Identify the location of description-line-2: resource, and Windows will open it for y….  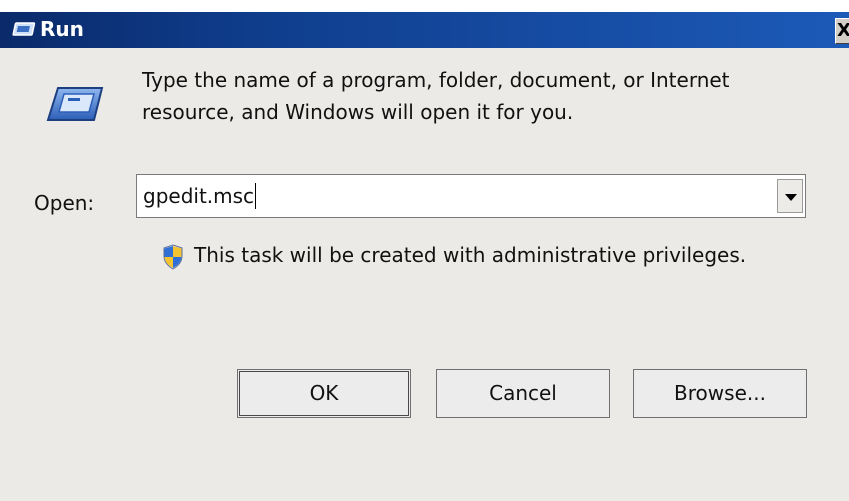
(358, 112).